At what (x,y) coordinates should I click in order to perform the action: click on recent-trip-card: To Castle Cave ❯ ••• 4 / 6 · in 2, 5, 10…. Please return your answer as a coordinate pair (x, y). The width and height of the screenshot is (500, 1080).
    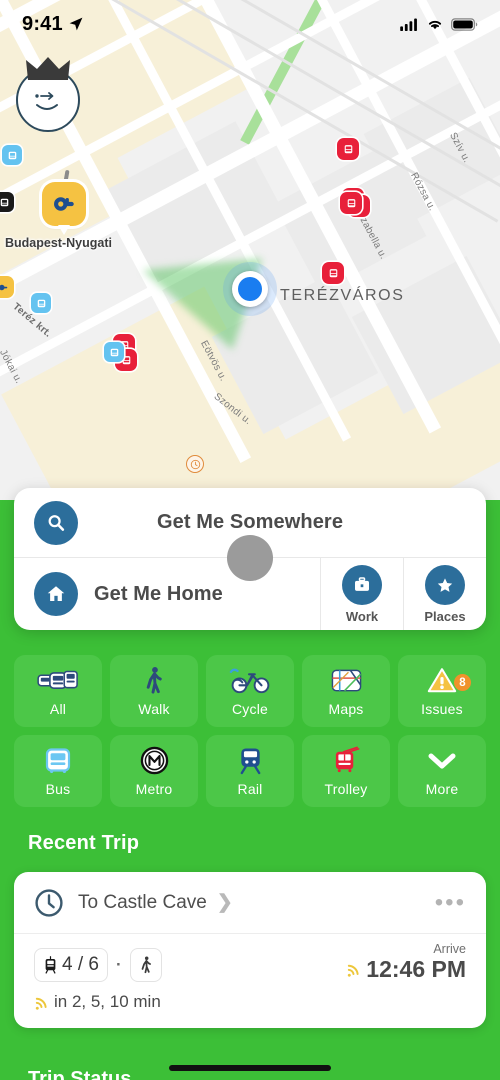
    Looking at the image, I should click on (250, 950).